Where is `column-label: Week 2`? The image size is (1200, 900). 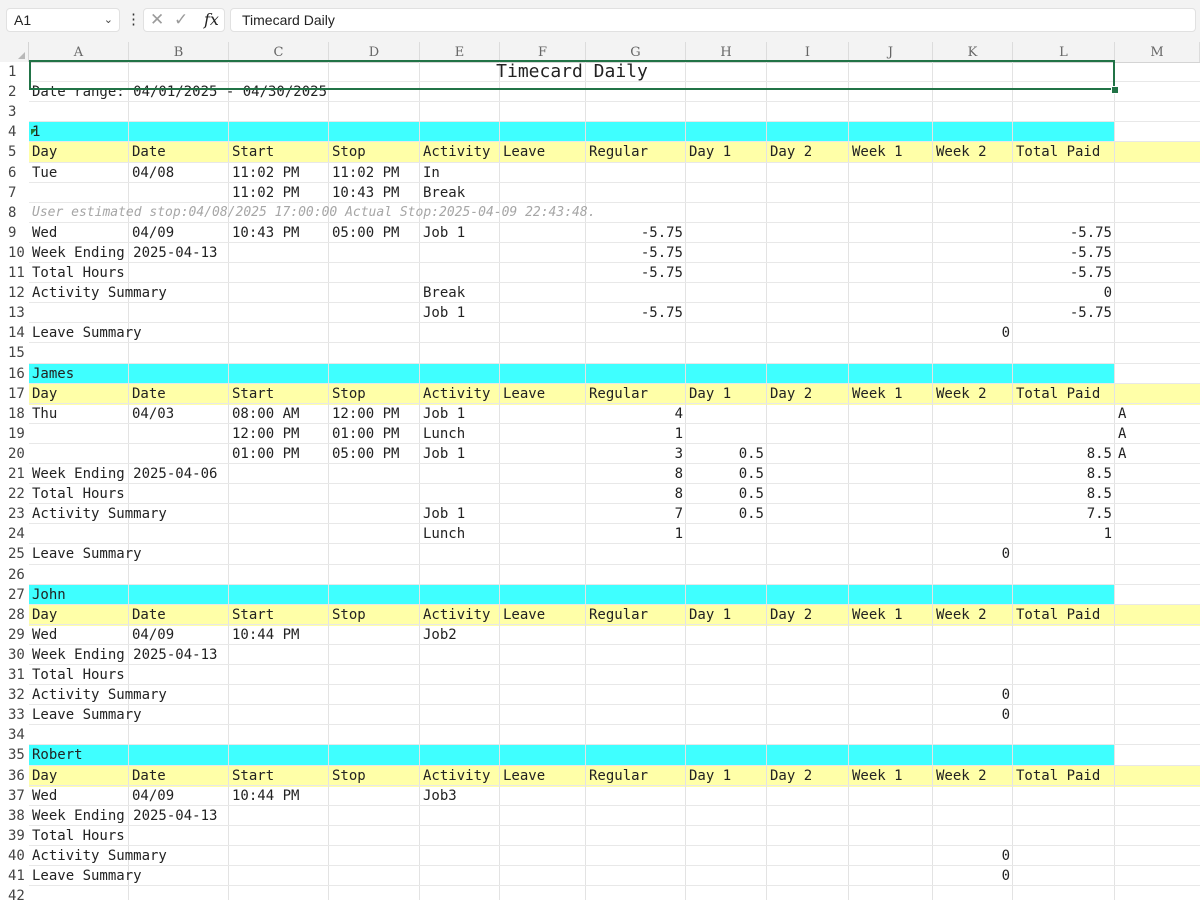 column-label: Week 2 is located at coordinates (961, 776).